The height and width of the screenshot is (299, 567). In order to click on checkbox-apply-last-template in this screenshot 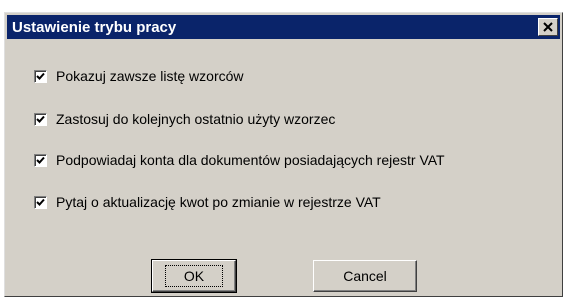, I will do `click(40, 119)`.